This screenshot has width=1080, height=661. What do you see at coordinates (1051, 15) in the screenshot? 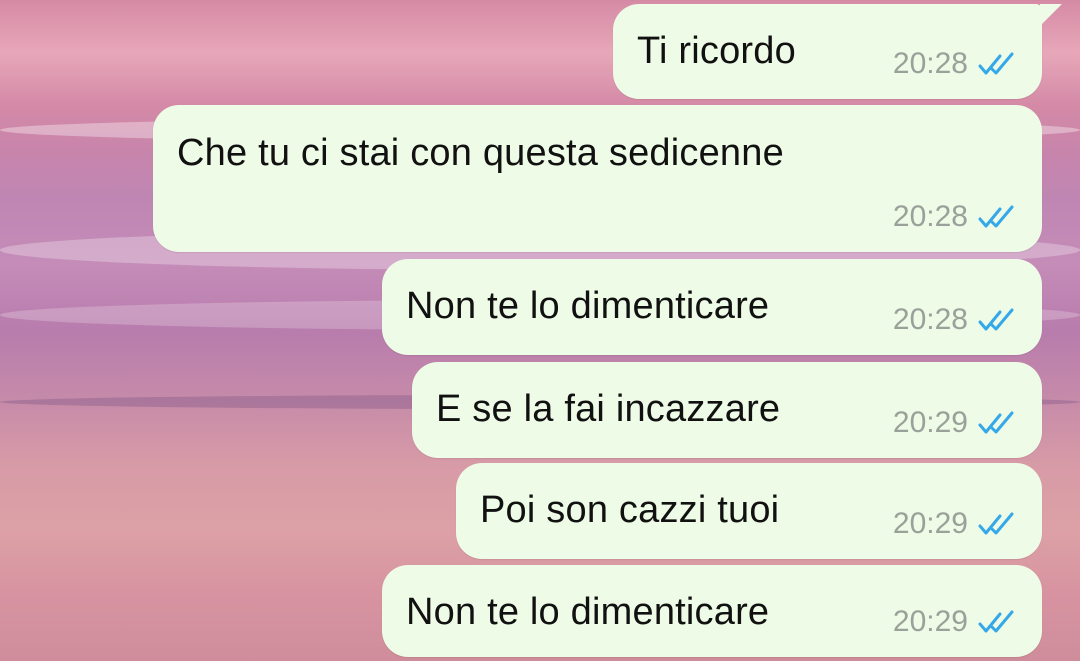
I see `bubble-tail` at bounding box center [1051, 15].